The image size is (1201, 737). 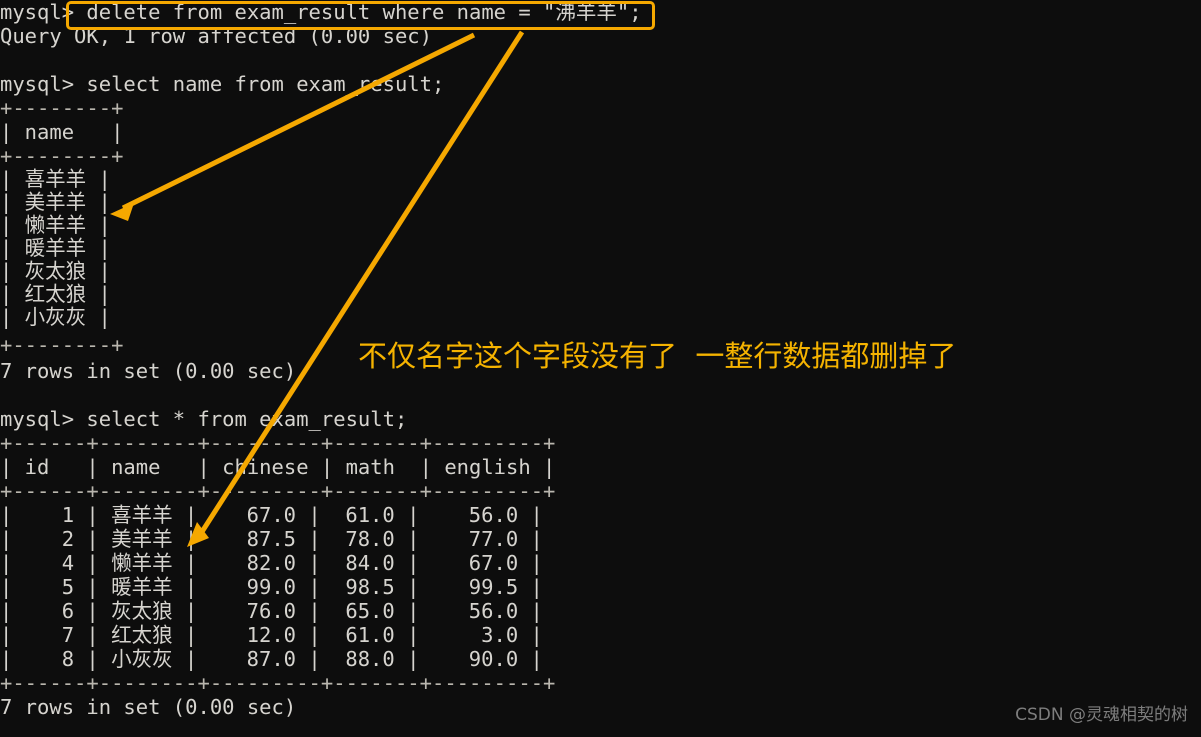 What do you see at coordinates (55, 294) in the screenshot?
I see `table-row: | 红太狼 |` at bounding box center [55, 294].